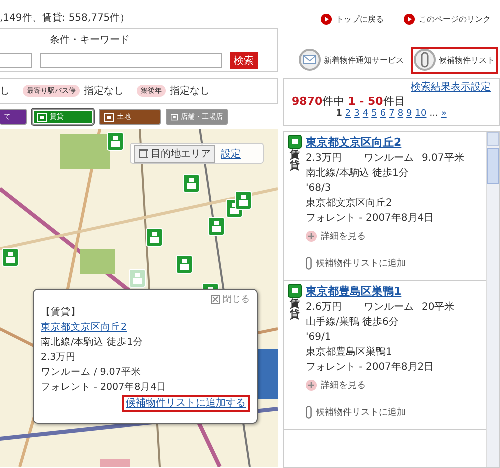 The image size is (500, 468). I want to click on map-area-icon, so click(143, 153).